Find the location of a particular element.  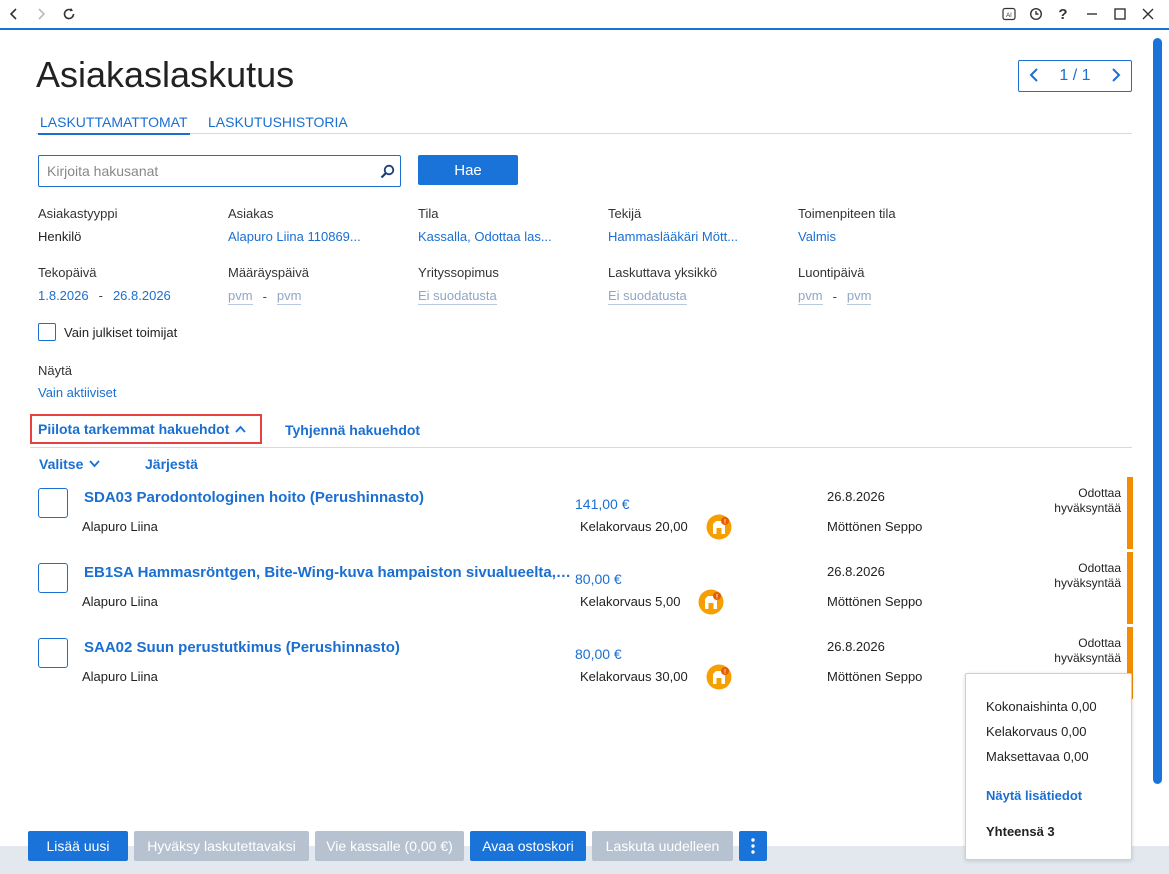

add-new-button: Lisää uusi is located at coordinates (78, 846).